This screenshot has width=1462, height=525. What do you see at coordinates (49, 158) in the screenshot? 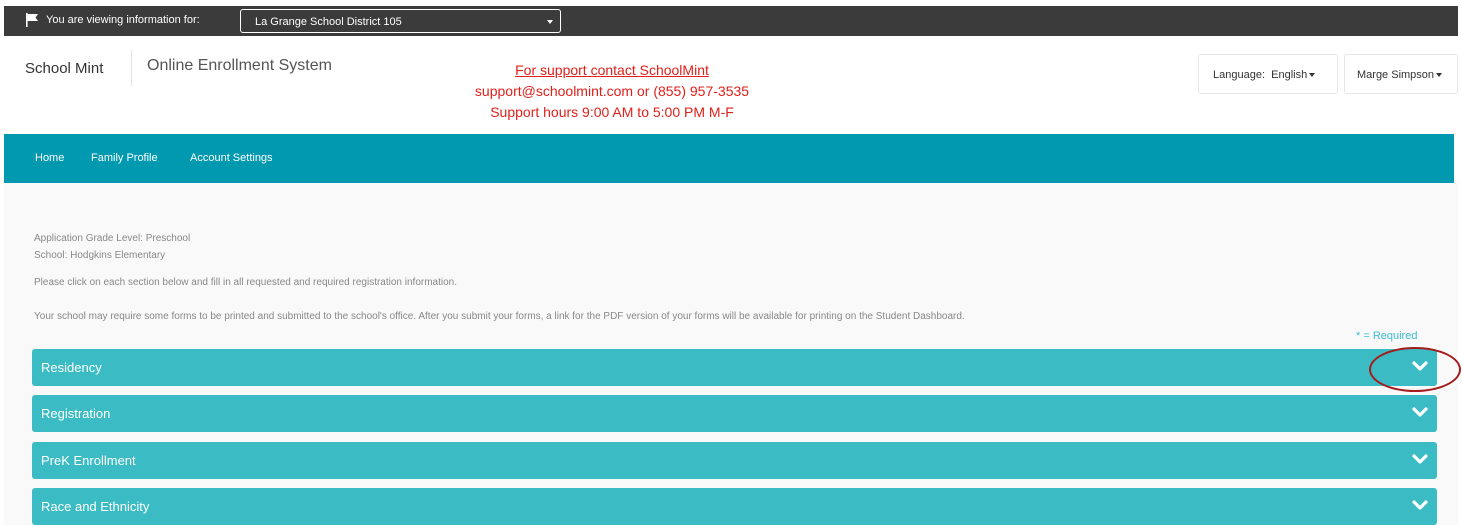
I see `nav-item-home: Home` at bounding box center [49, 158].